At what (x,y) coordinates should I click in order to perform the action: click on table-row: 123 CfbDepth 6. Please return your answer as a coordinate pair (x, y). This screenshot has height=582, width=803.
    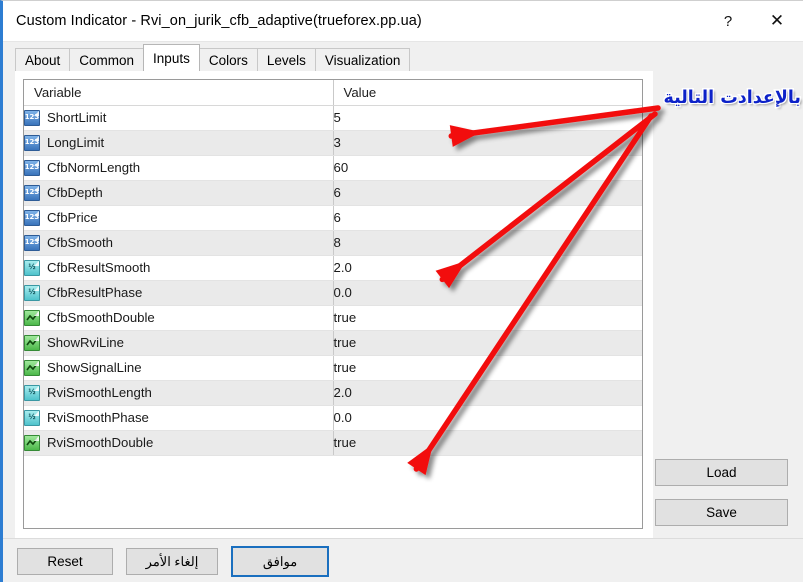
    Looking at the image, I should click on (333, 193).